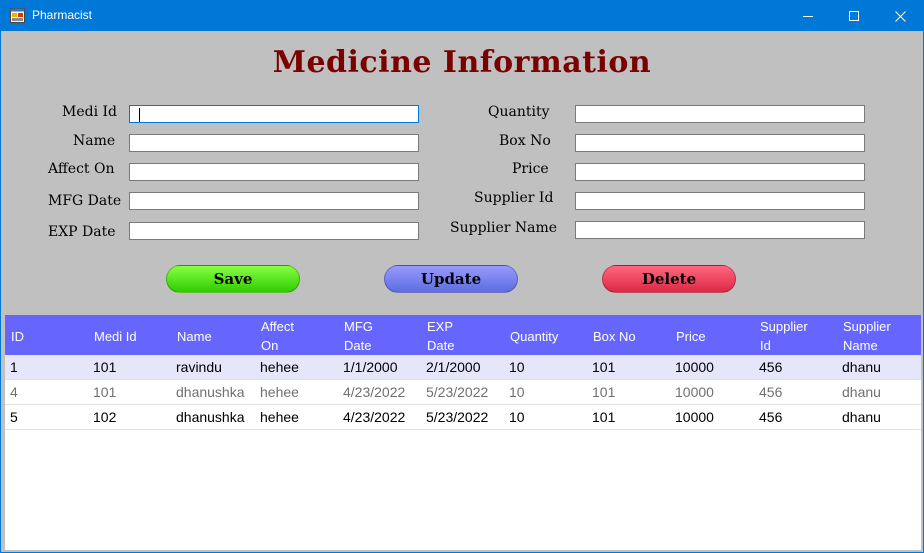  I want to click on exp-date-label: EXP Date, so click(82, 232).